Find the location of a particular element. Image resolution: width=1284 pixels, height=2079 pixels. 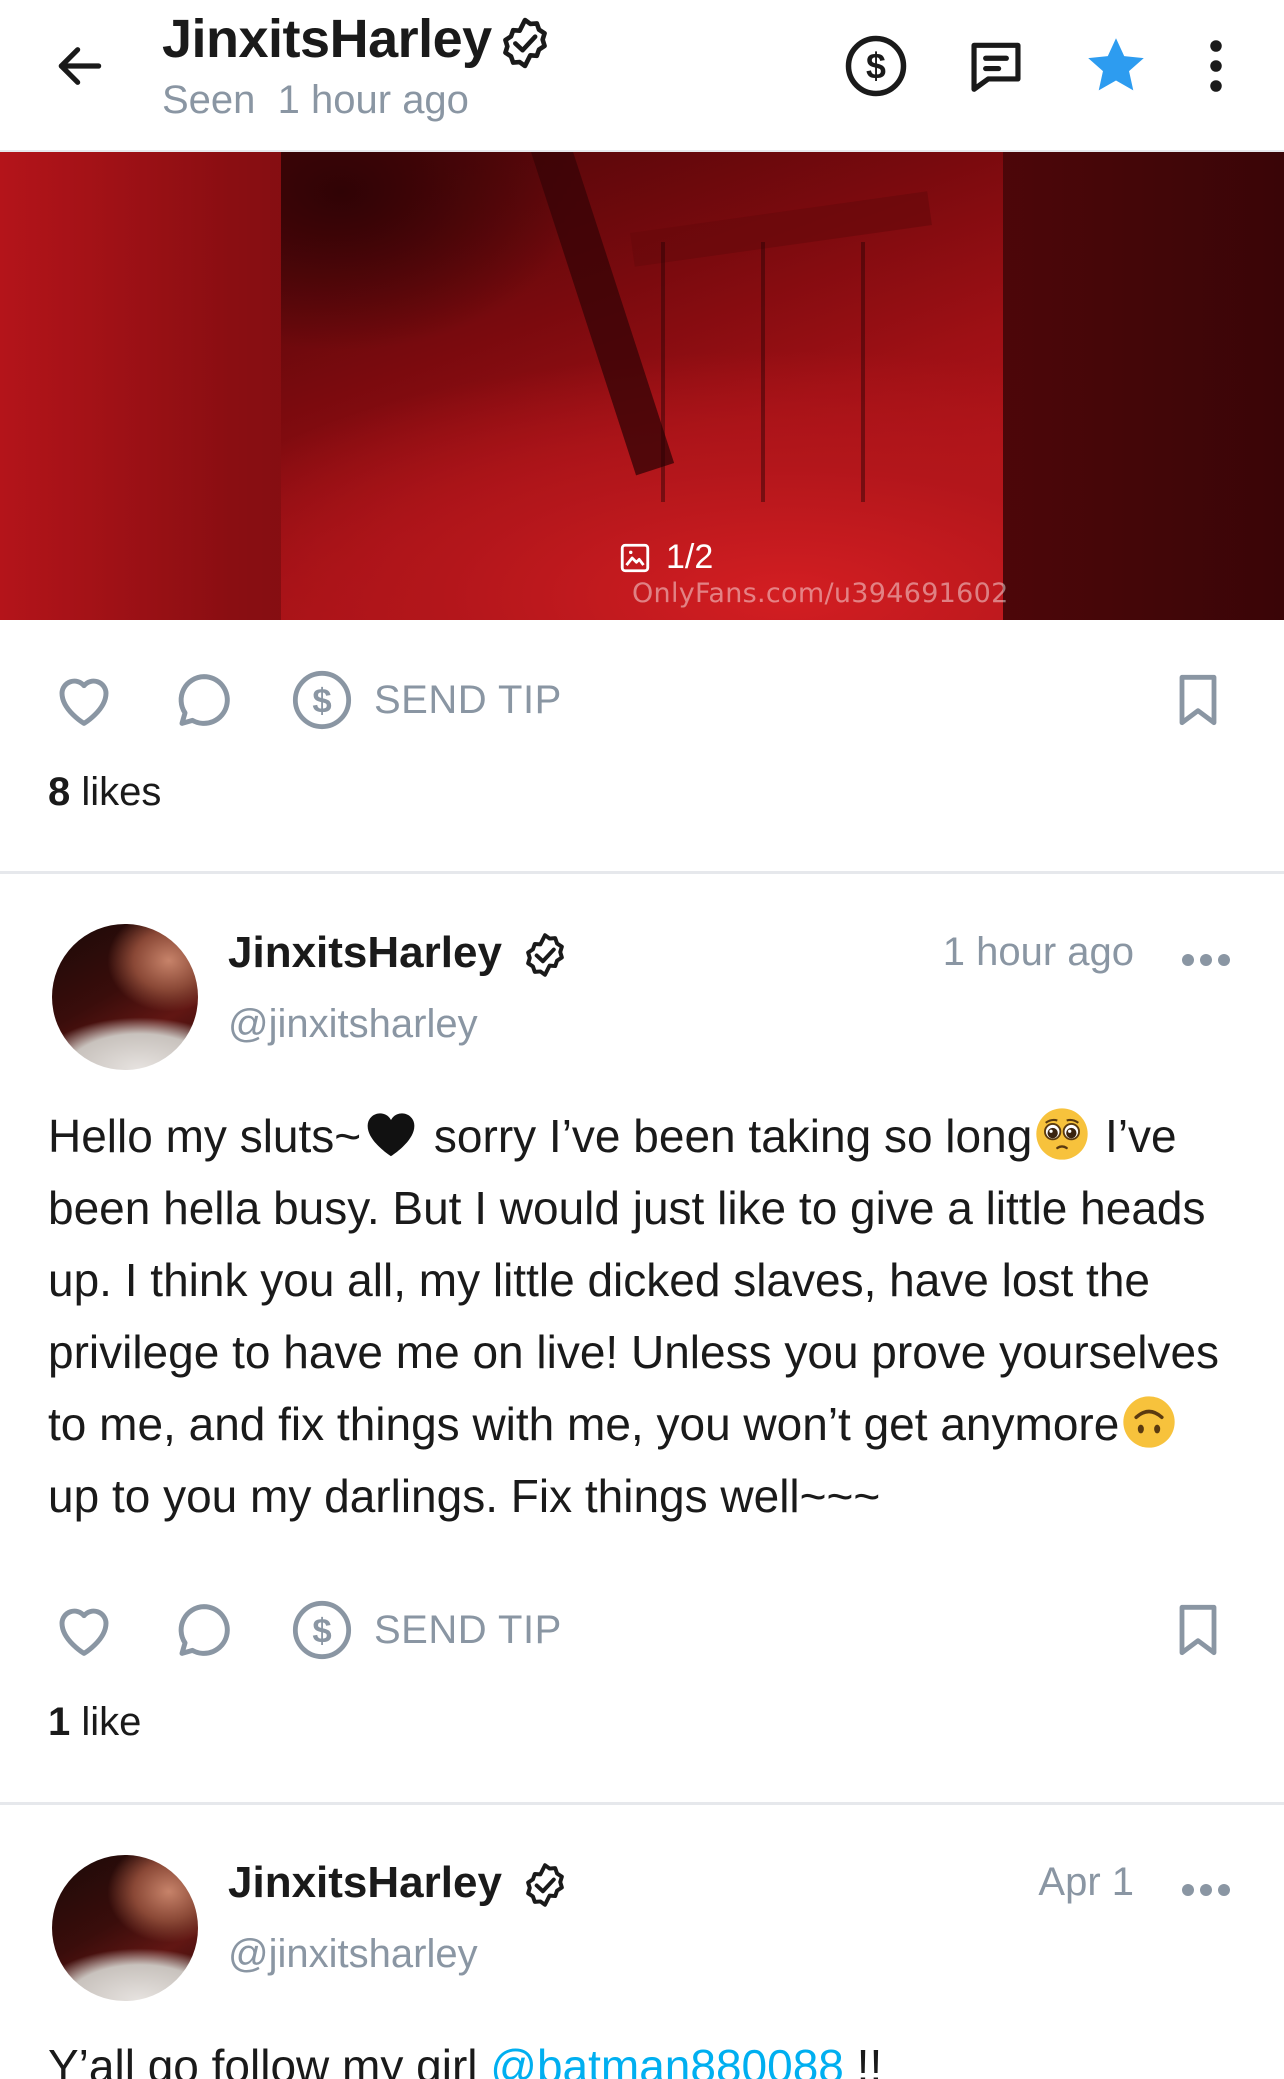

media-watermark: OnlyFans.com/u394691602 is located at coordinates (820, 593).